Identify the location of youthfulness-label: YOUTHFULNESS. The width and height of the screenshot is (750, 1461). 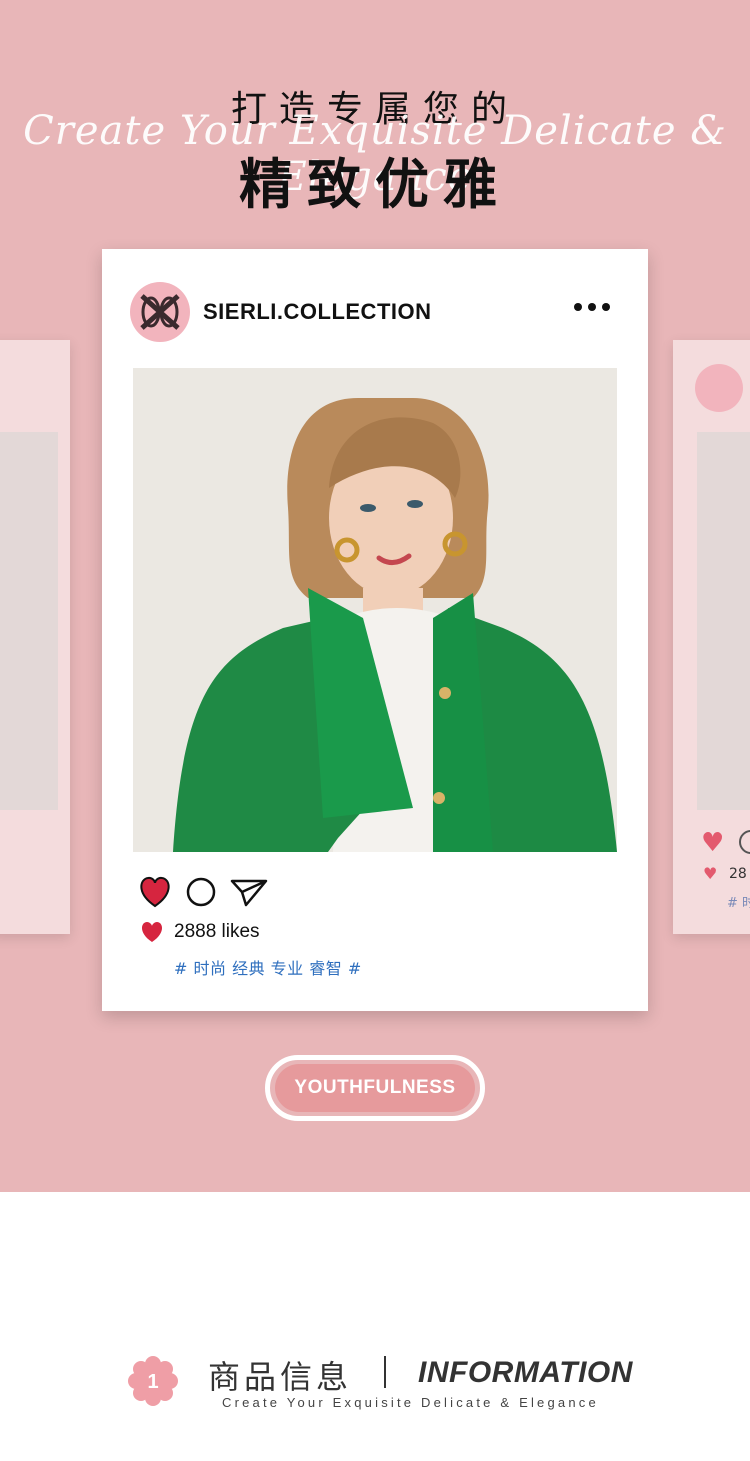
(375, 1088).